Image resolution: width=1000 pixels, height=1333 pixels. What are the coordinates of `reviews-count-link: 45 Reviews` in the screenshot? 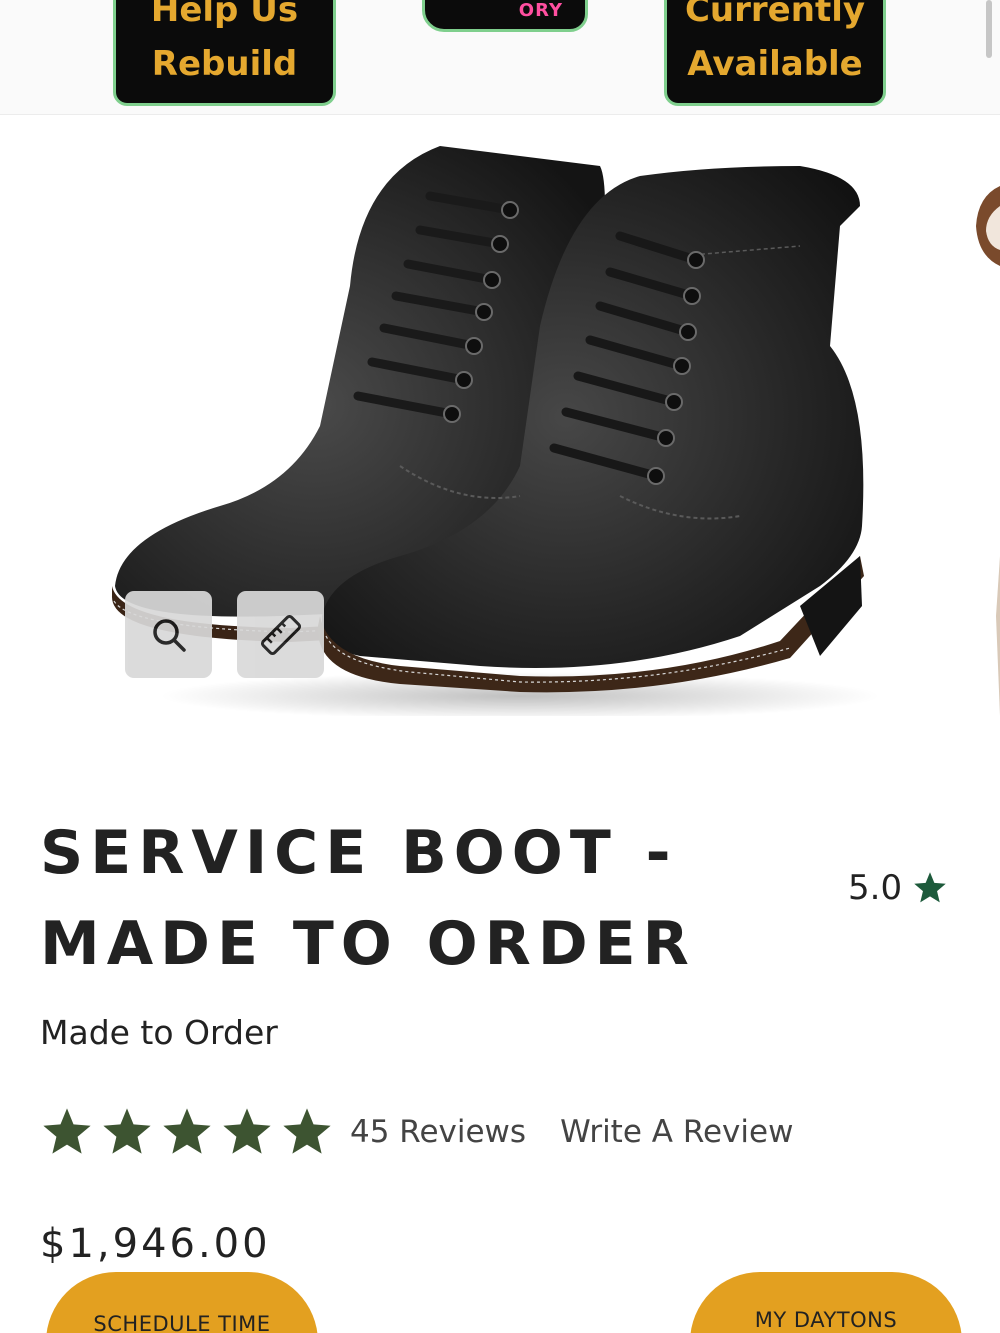 It's located at (438, 1132).